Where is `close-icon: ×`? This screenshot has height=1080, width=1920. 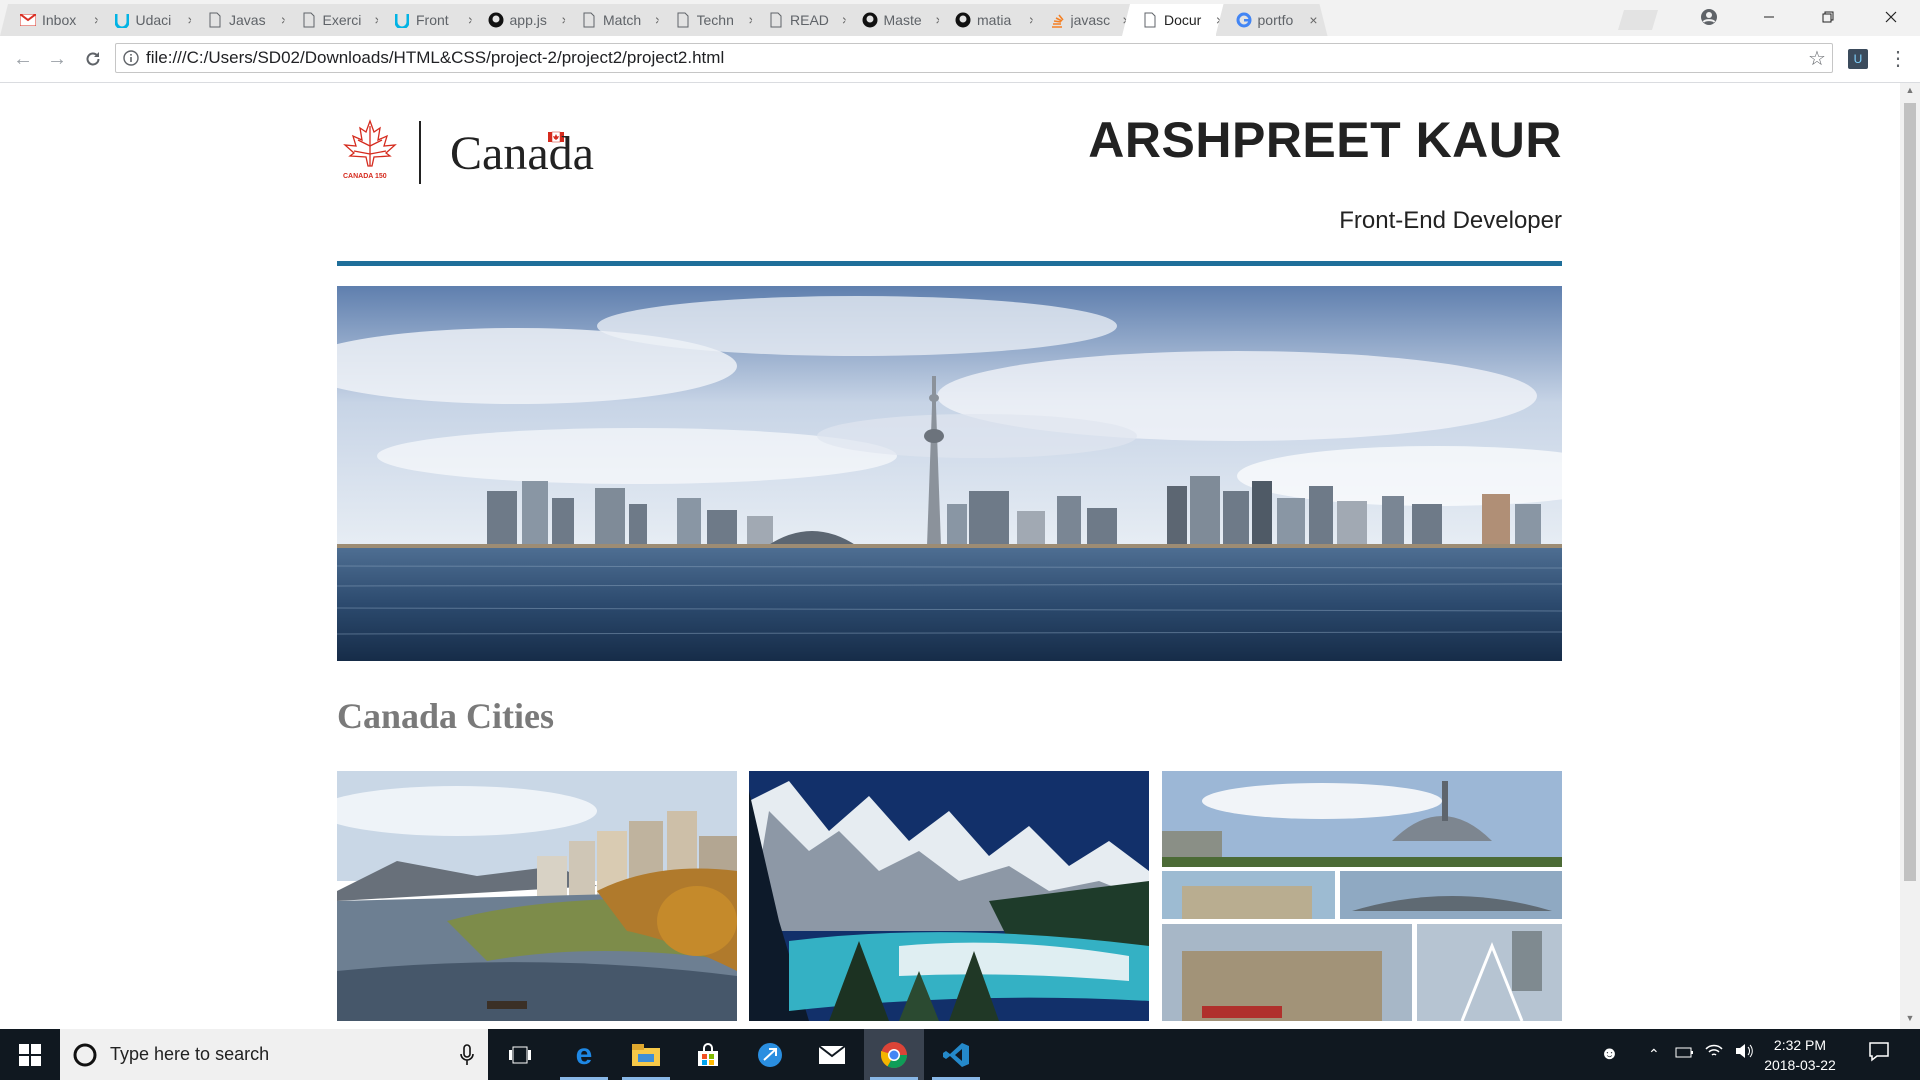 close-icon: × is located at coordinates (1313, 20).